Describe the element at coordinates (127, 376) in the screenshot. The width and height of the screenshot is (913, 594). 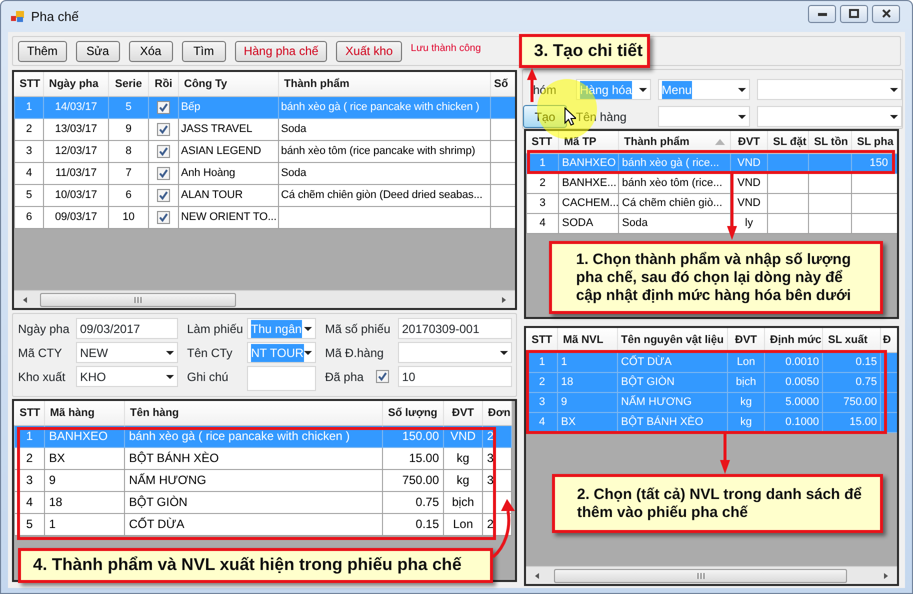
I see `combo-box: KHO` at that location.